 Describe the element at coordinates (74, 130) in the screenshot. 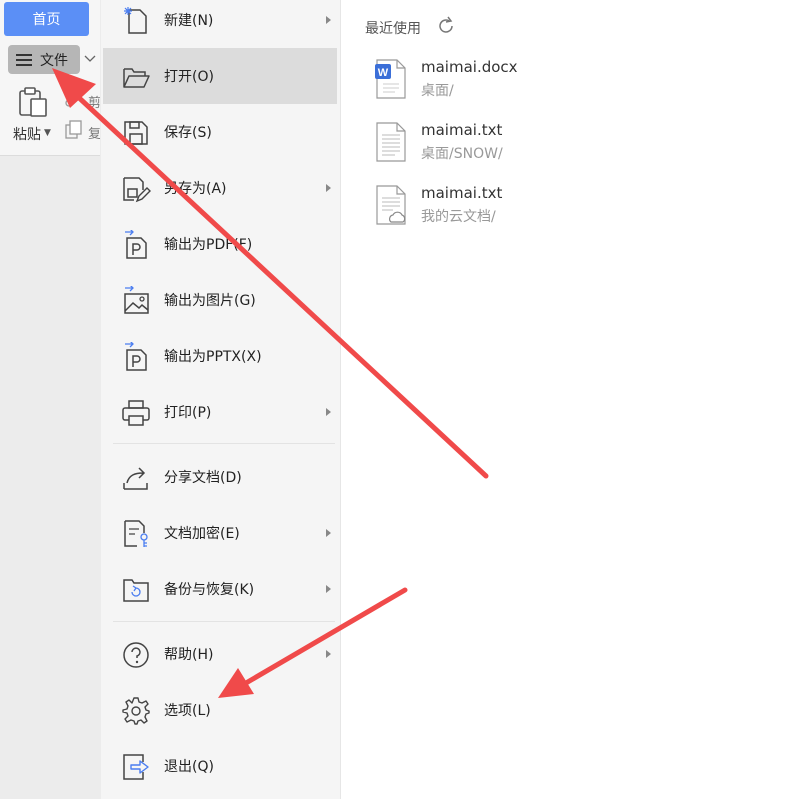

I see `copy-icon` at that location.